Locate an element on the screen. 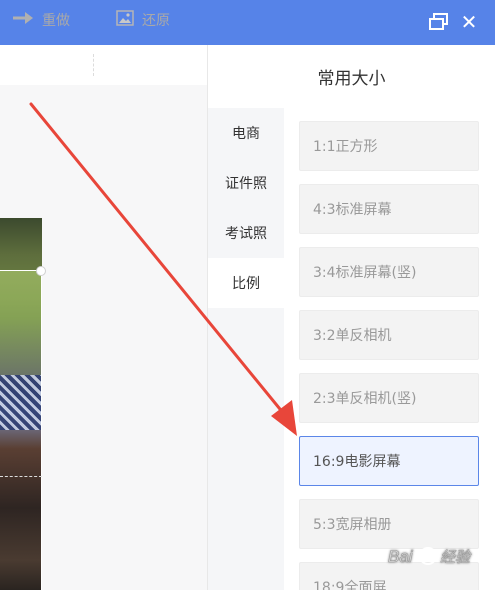 This screenshot has width=495, height=590. svg-text: 经验 is located at coordinates (456, 557).